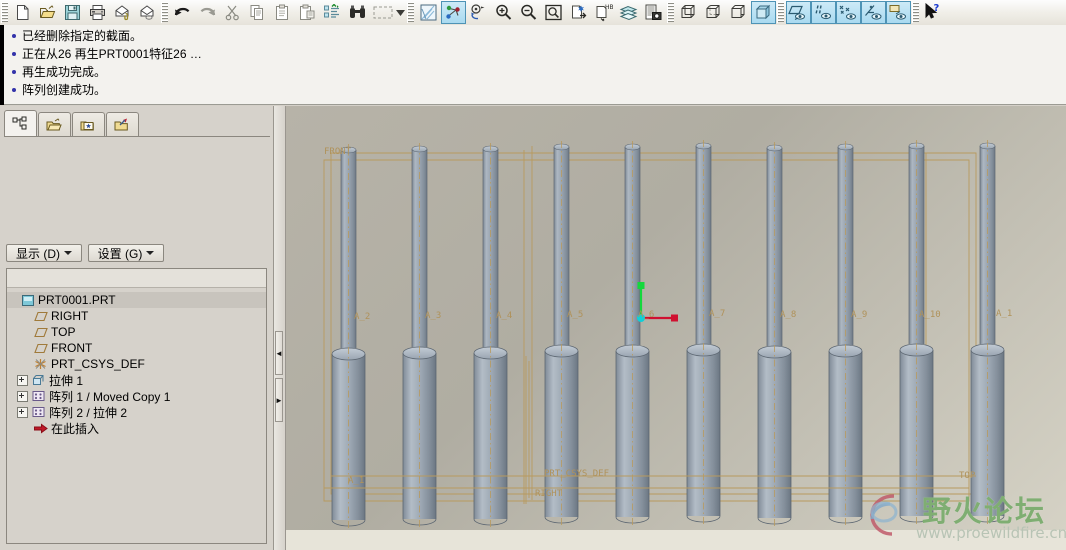 Image resolution: width=1066 pixels, height=550 pixels. I want to click on saved-views-button, so click(578, 12).